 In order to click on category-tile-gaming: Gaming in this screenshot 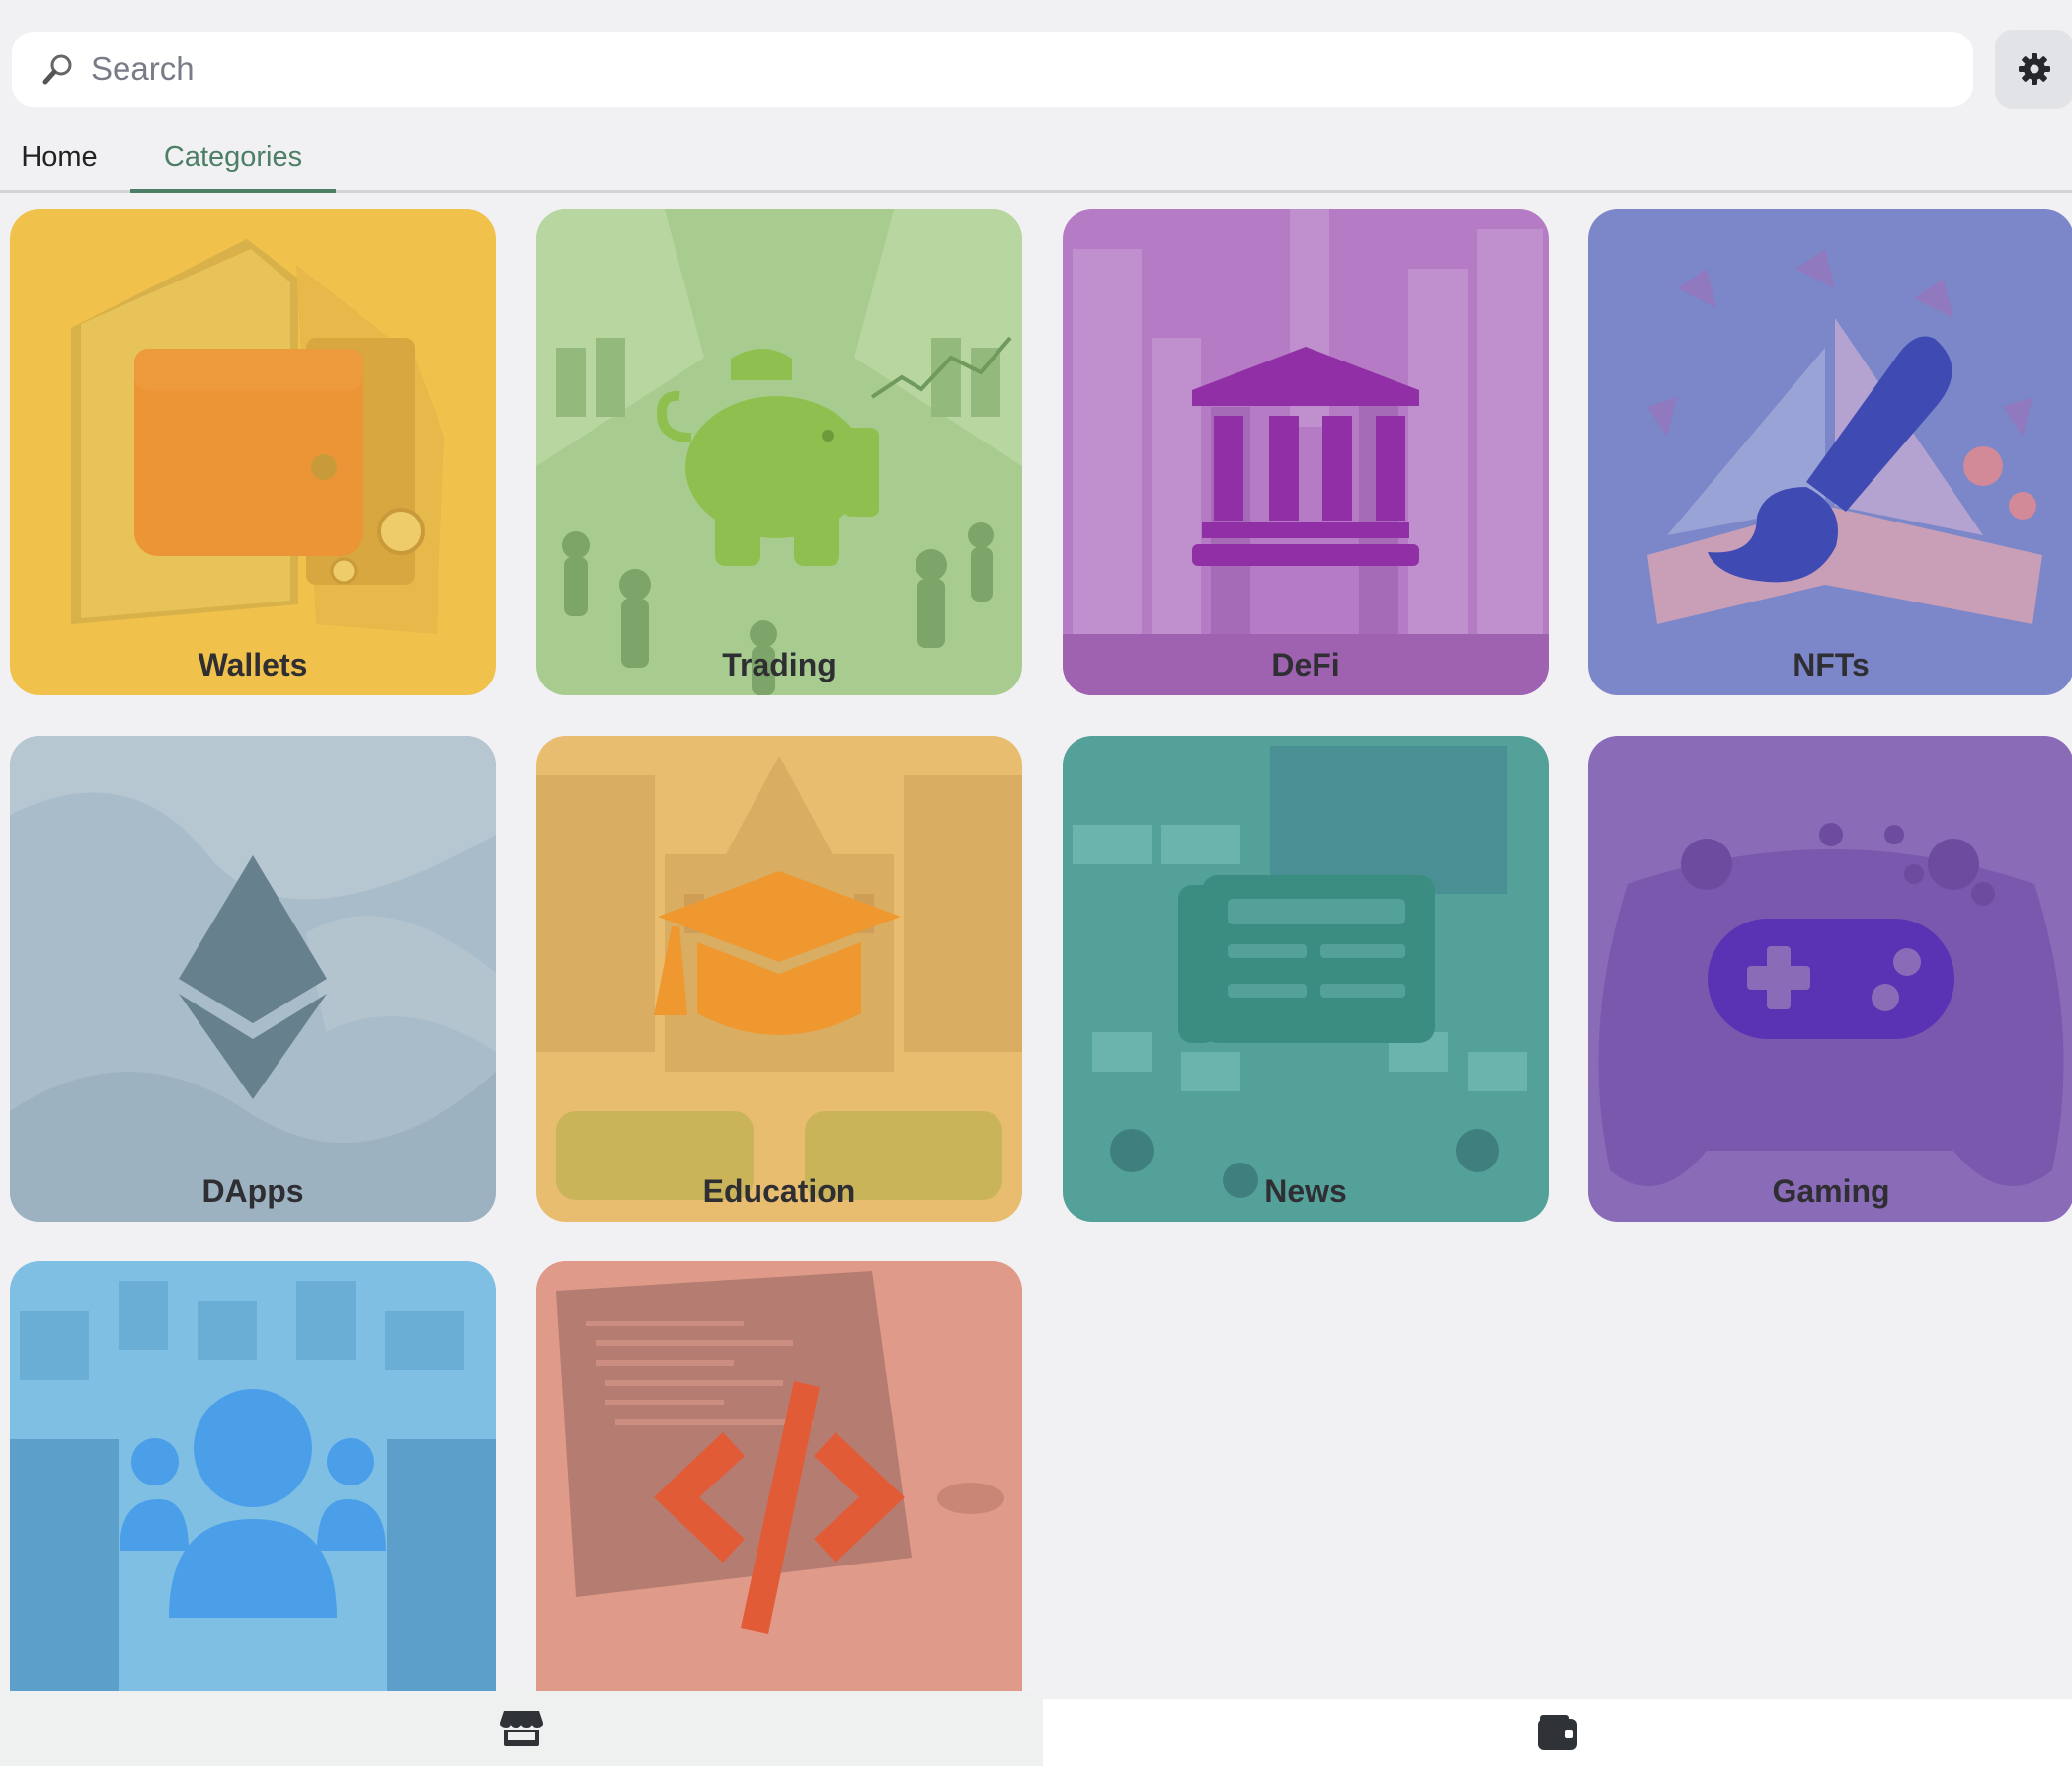, I will do `click(1830, 979)`.